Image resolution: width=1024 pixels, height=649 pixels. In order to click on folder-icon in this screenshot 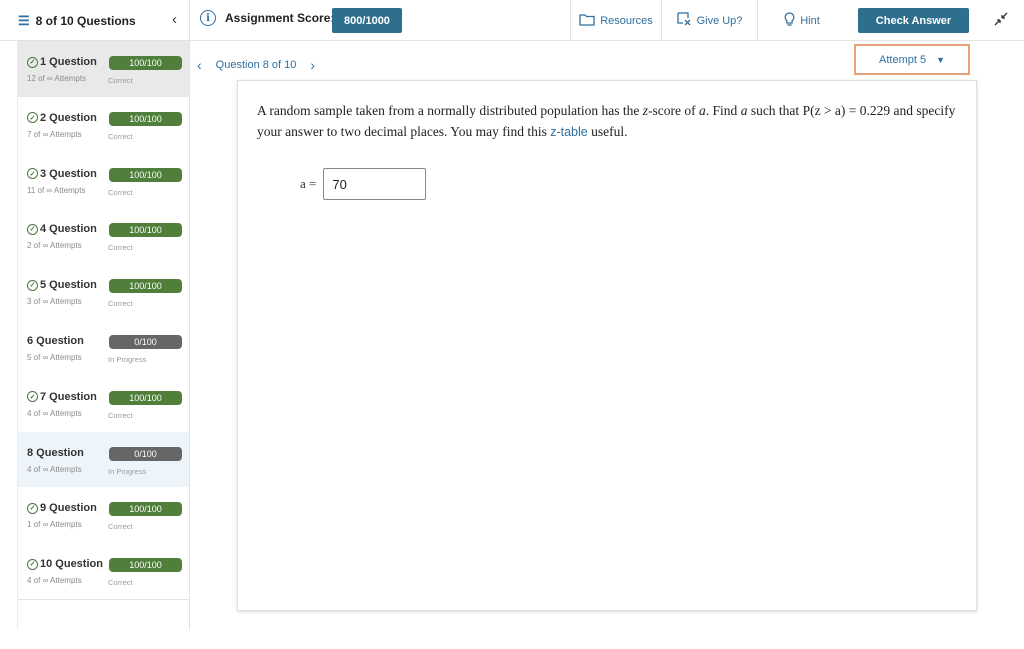, I will do `click(587, 21)`.